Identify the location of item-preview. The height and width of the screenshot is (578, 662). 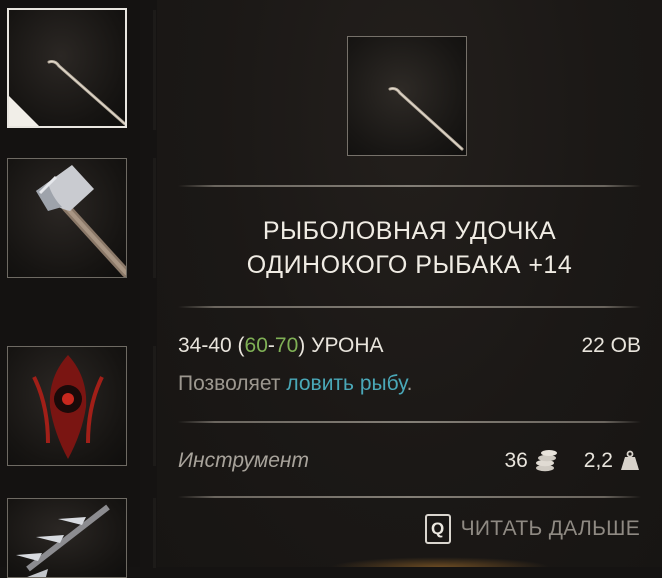
(407, 96).